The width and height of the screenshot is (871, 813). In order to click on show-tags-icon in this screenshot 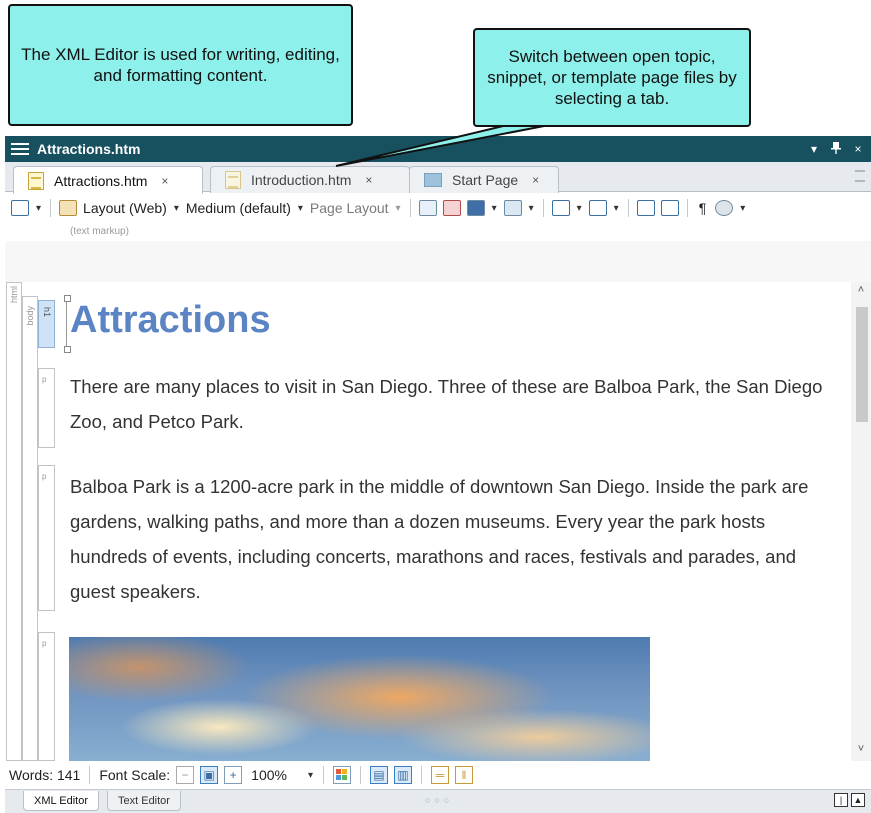, I will do `click(427, 208)`.